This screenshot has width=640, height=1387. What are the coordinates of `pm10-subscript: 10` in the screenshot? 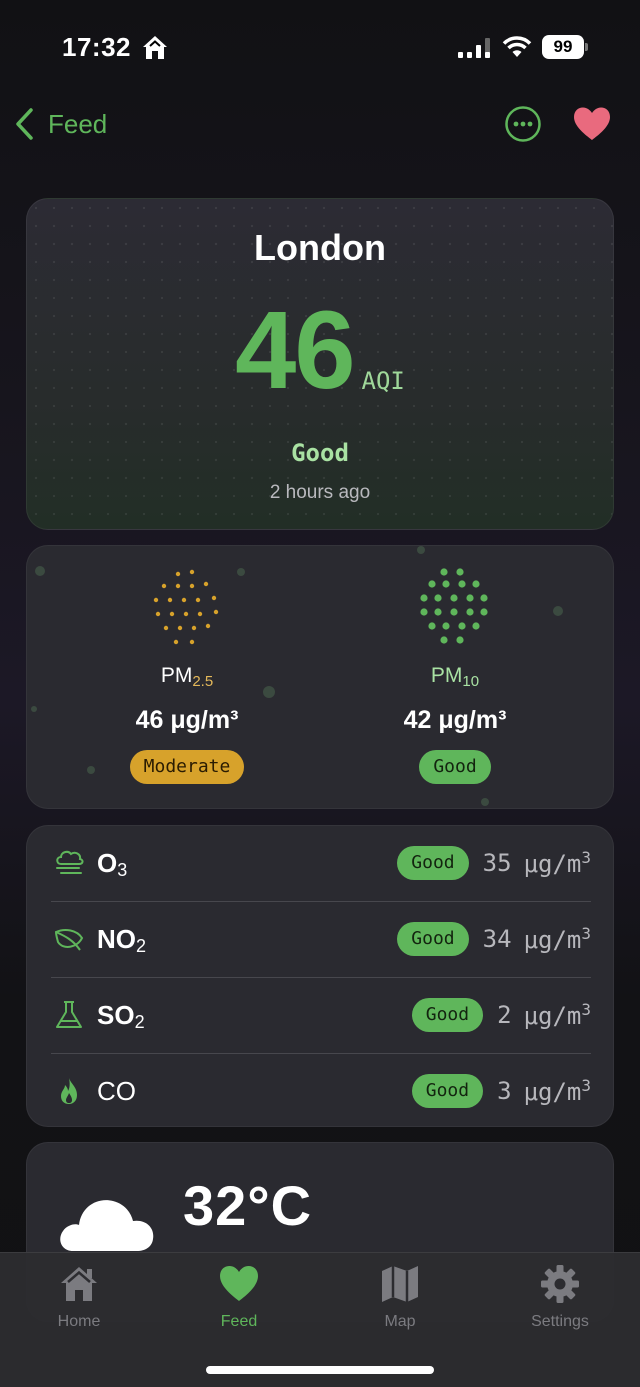 It's located at (471, 681).